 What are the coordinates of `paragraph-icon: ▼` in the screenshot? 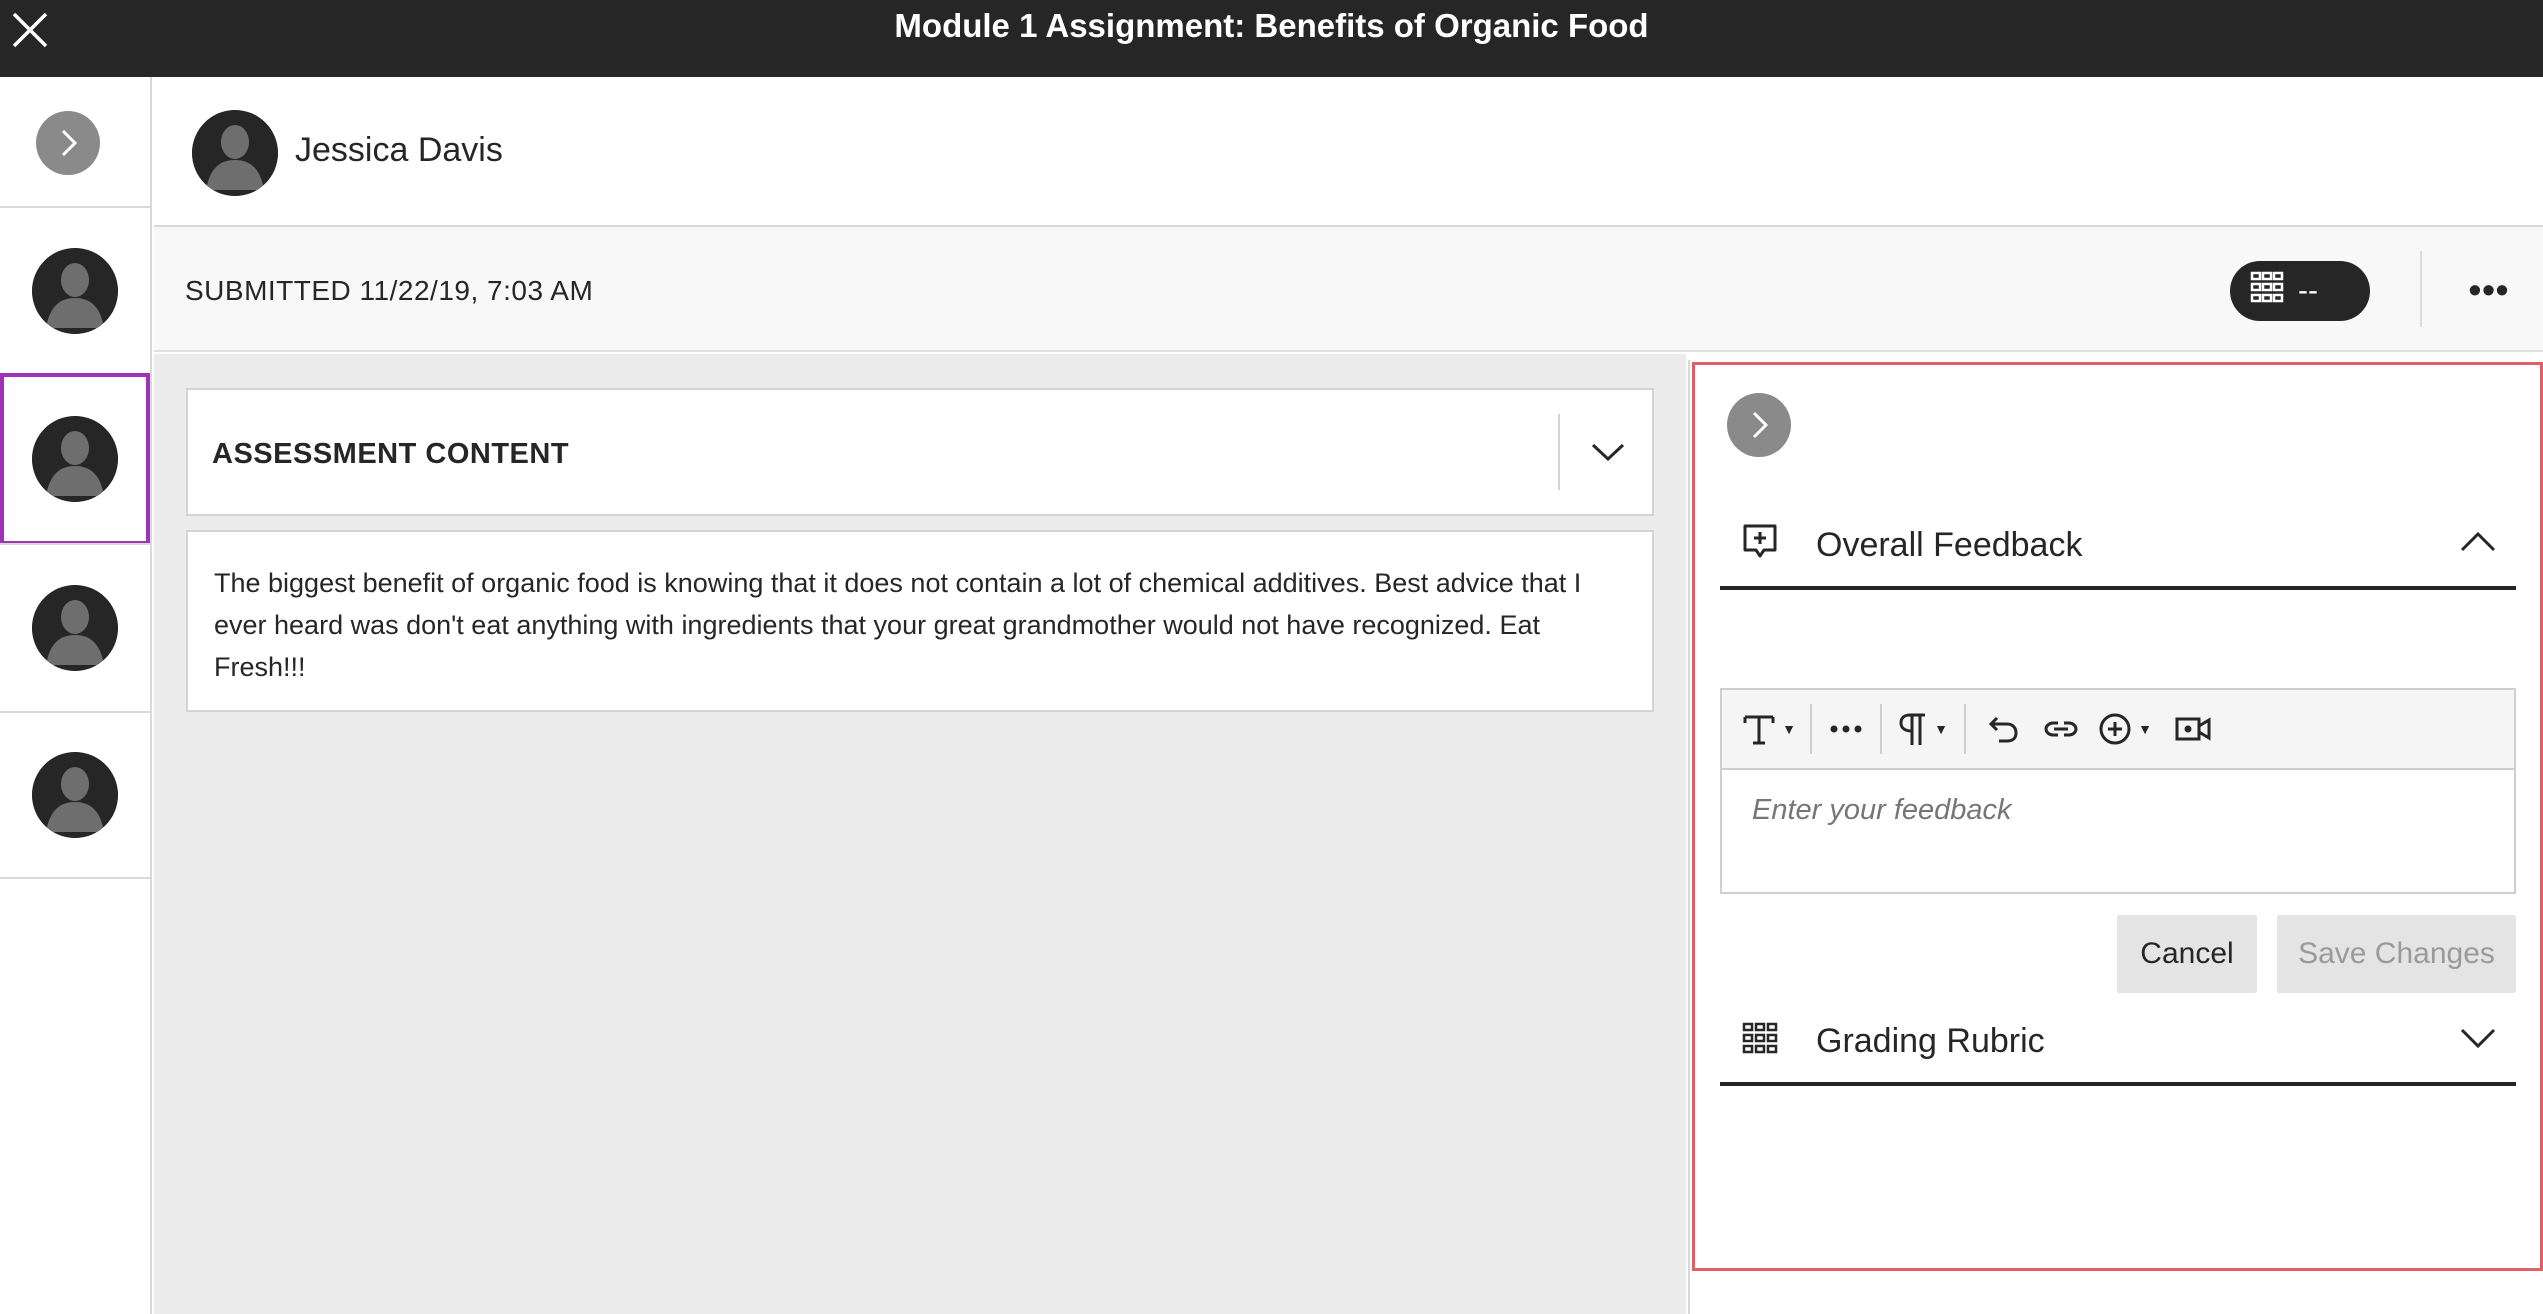 It's located at (1923, 729).